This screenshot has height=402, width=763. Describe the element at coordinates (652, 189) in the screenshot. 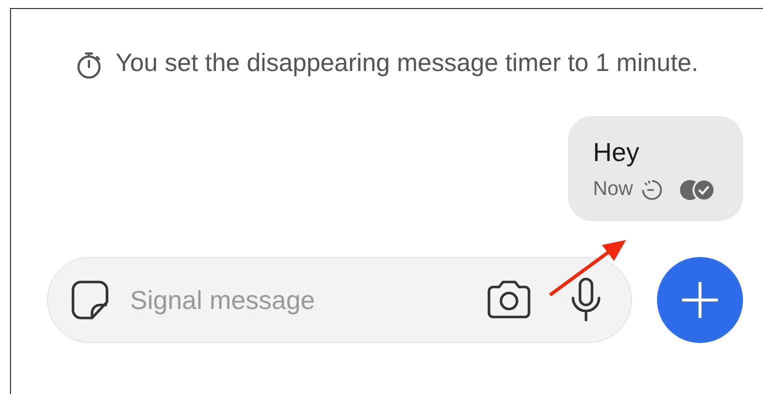

I see `timer-icon` at that location.